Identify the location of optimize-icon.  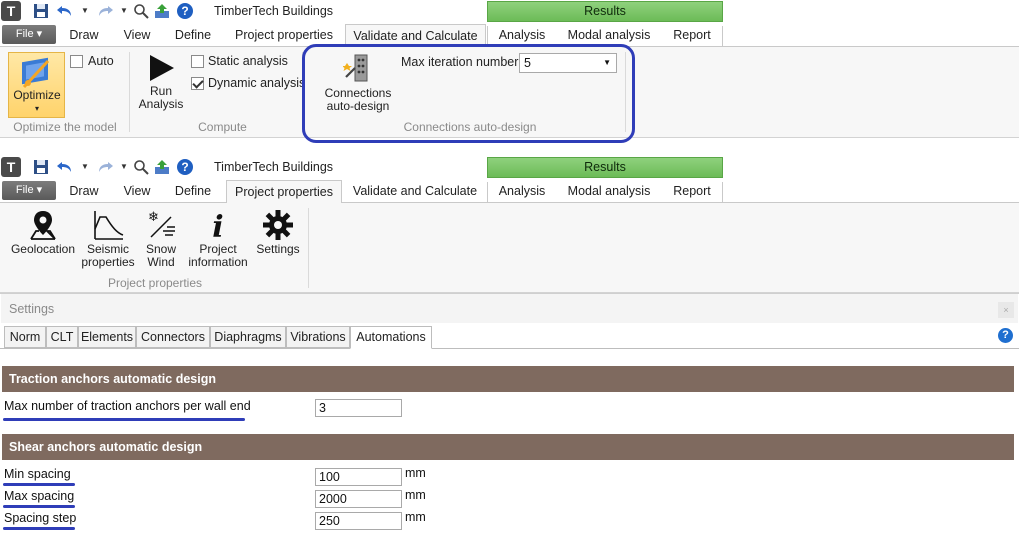
(36, 74).